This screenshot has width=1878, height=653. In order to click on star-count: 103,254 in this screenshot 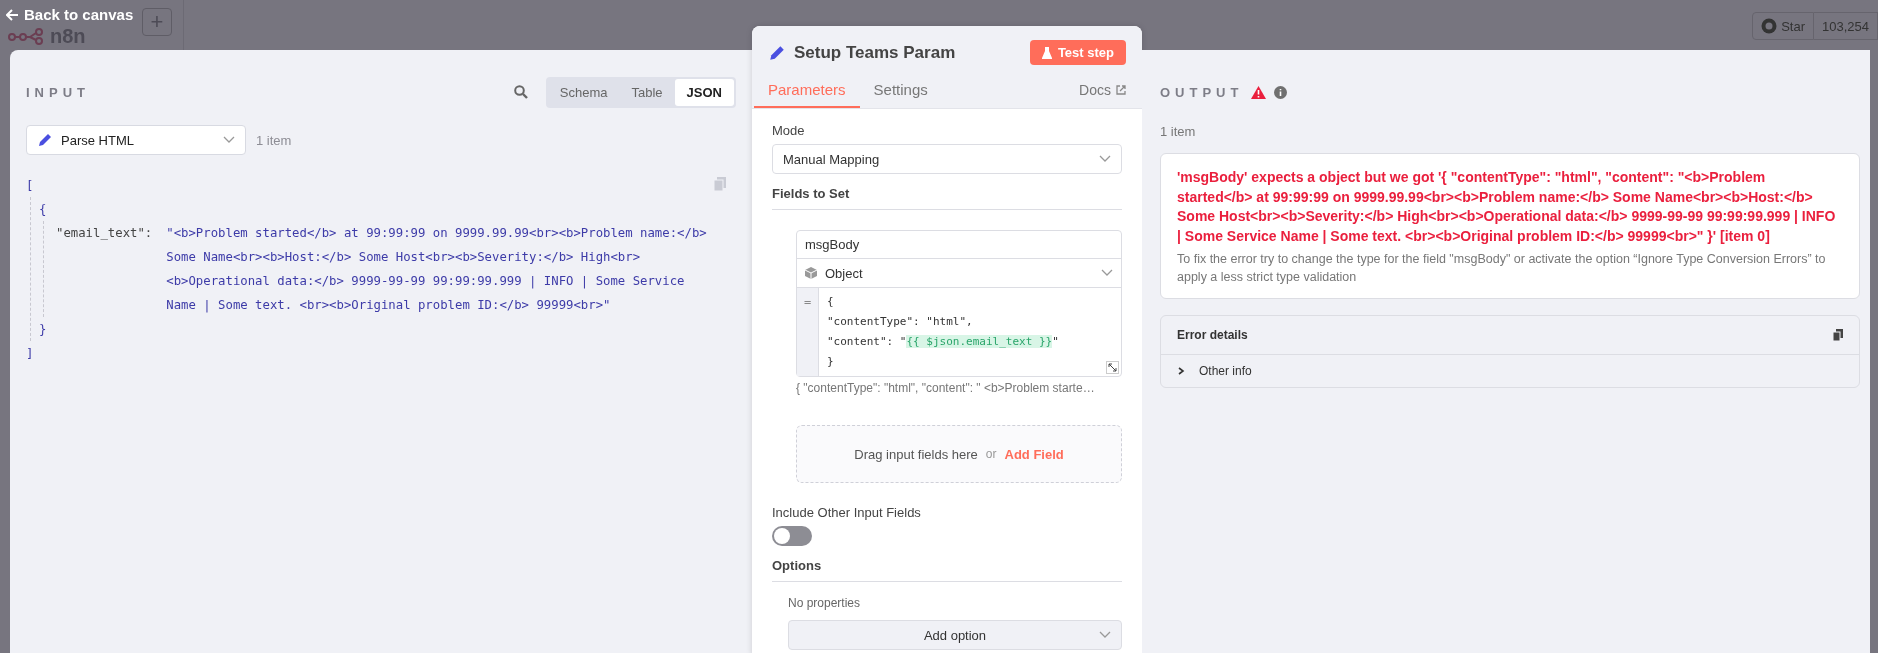, I will do `click(1846, 26)`.